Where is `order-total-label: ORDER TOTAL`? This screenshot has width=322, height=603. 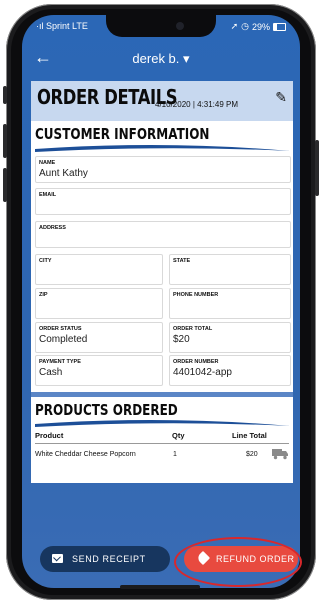
order-total-label: ORDER TOTAL is located at coordinates (193, 329).